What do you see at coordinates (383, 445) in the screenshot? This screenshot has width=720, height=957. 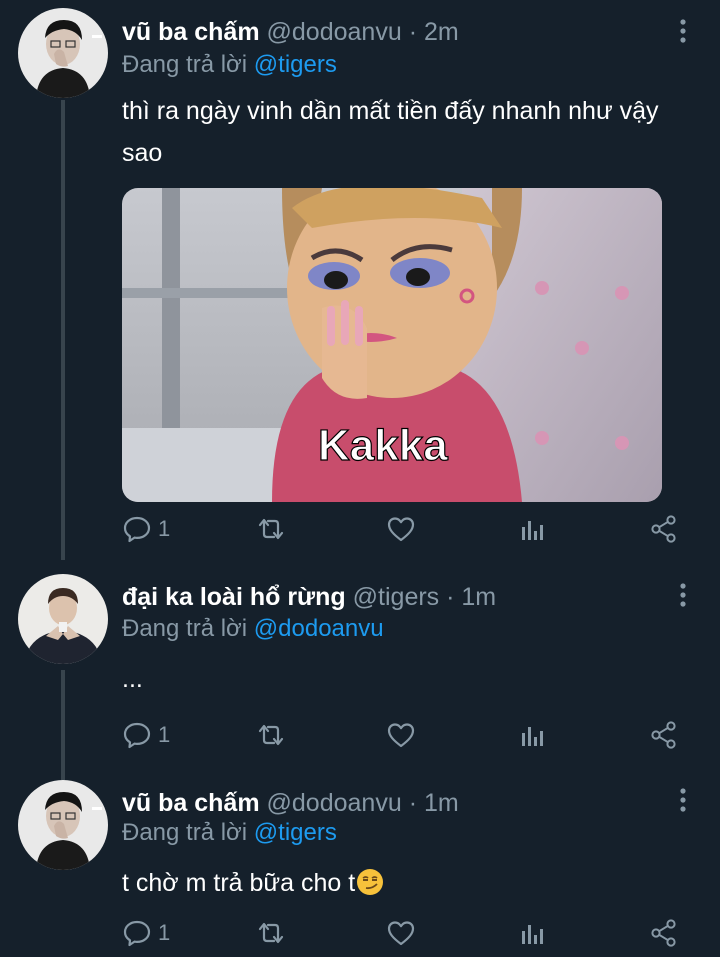 I see `media-caption: Kakka` at bounding box center [383, 445].